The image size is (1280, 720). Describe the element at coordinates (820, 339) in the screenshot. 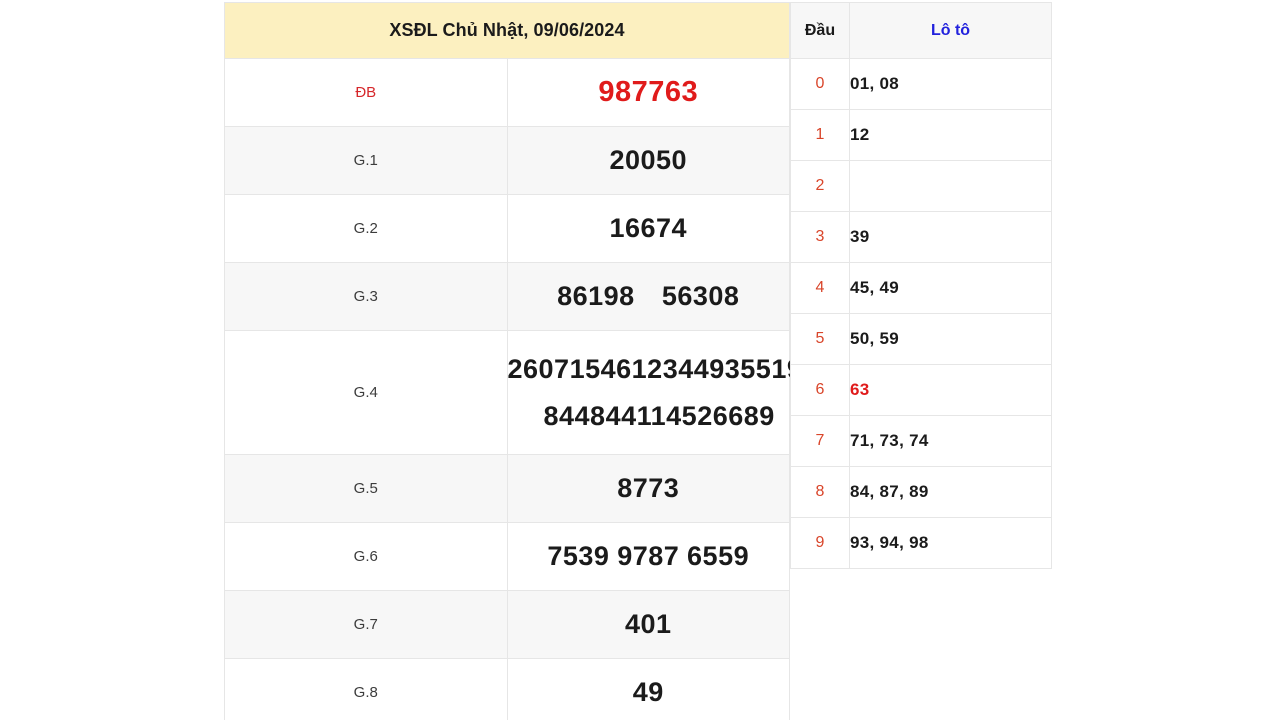

I see `loto-dau-digit: 5` at that location.